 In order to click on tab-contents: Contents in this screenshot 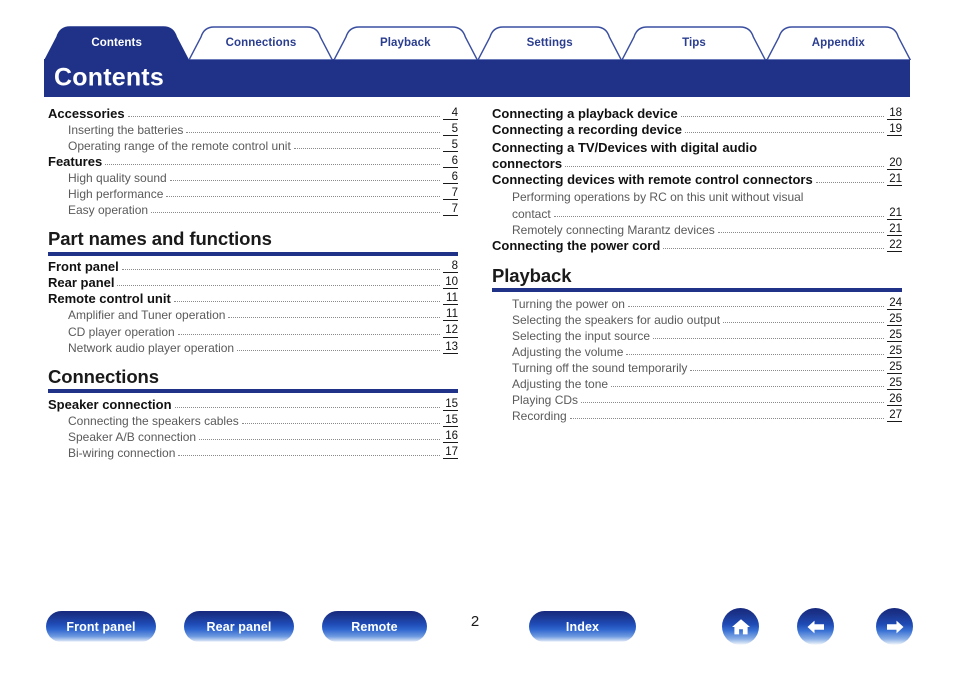, I will do `click(117, 43)`.